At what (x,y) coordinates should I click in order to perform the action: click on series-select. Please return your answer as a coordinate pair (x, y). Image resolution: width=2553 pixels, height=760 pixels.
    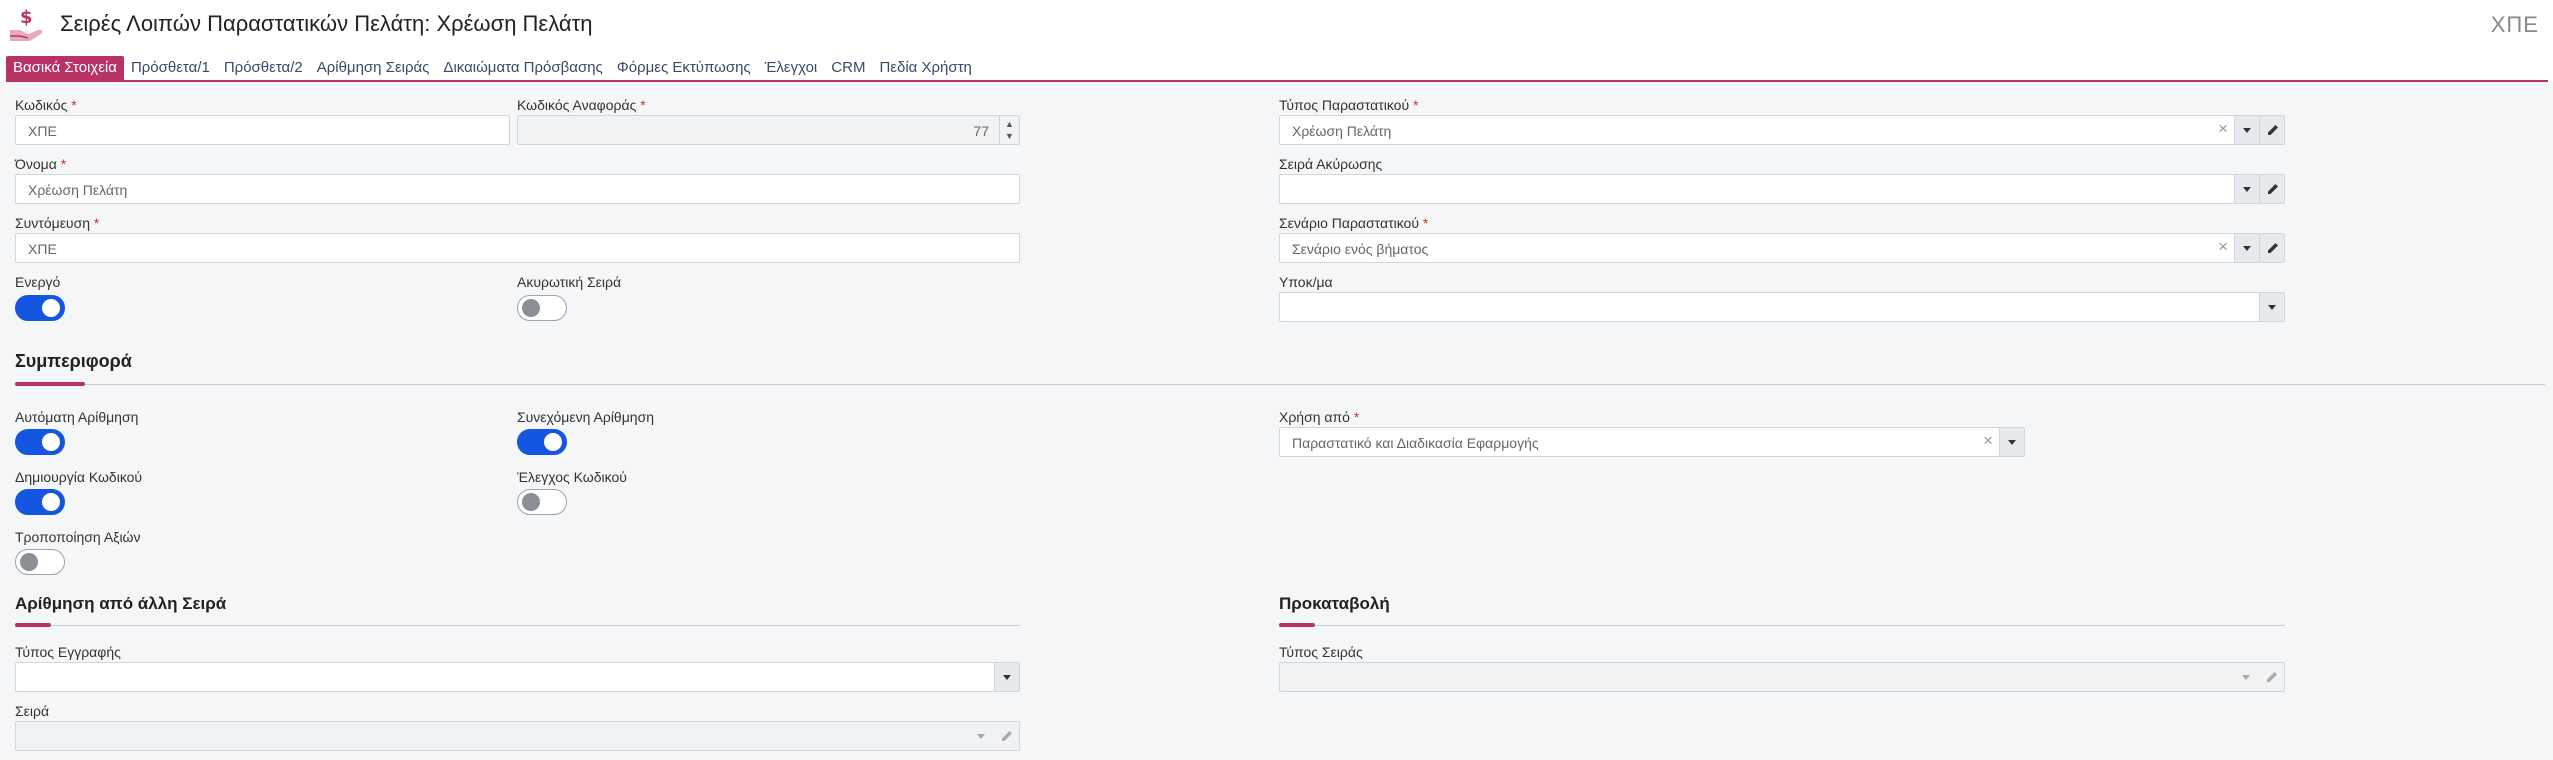
    Looking at the image, I should click on (517, 736).